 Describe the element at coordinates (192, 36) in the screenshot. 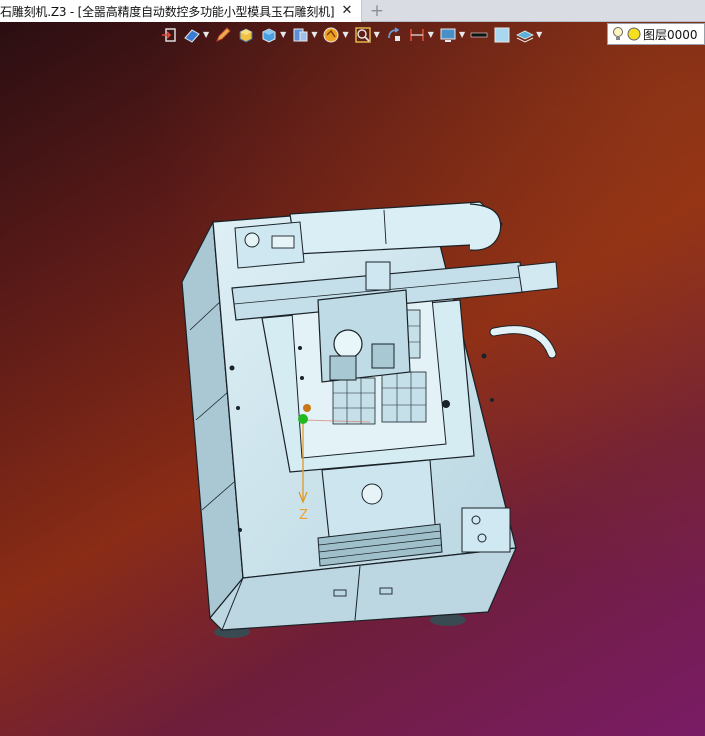

I see `view-orient-icon` at that location.